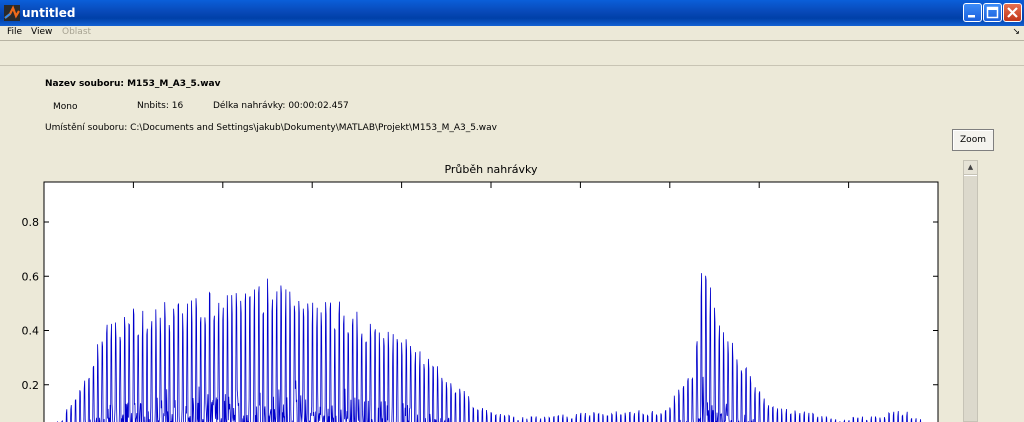 The width and height of the screenshot is (1024, 422). What do you see at coordinates (31, 331) in the screenshot?
I see `y-tick-label: 0.4` at bounding box center [31, 331].